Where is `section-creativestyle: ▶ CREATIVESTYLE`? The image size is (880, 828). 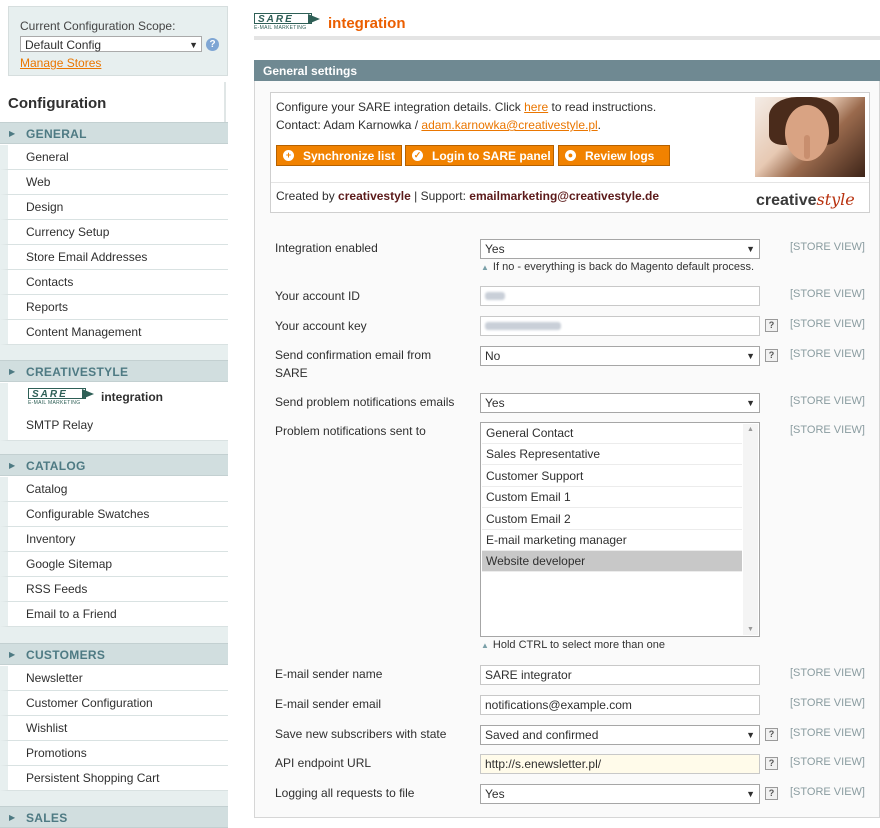
section-creativestyle: ▶ CREATIVESTYLE is located at coordinates (114, 371).